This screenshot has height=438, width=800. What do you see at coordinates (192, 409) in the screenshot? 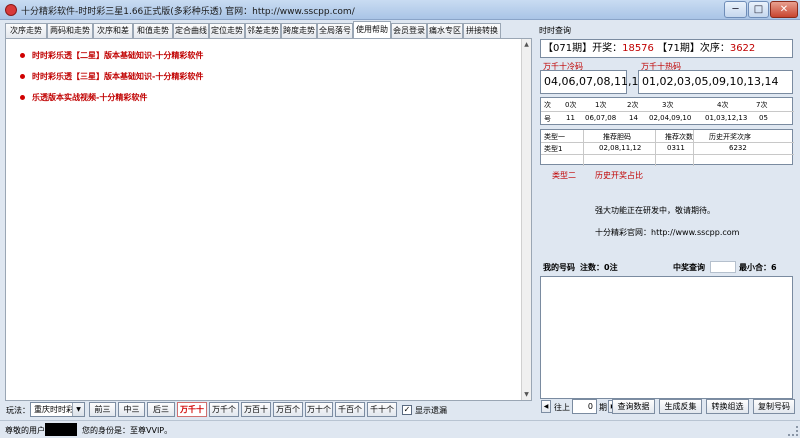
I see `play-button-wqs: 万千十` at bounding box center [192, 409].